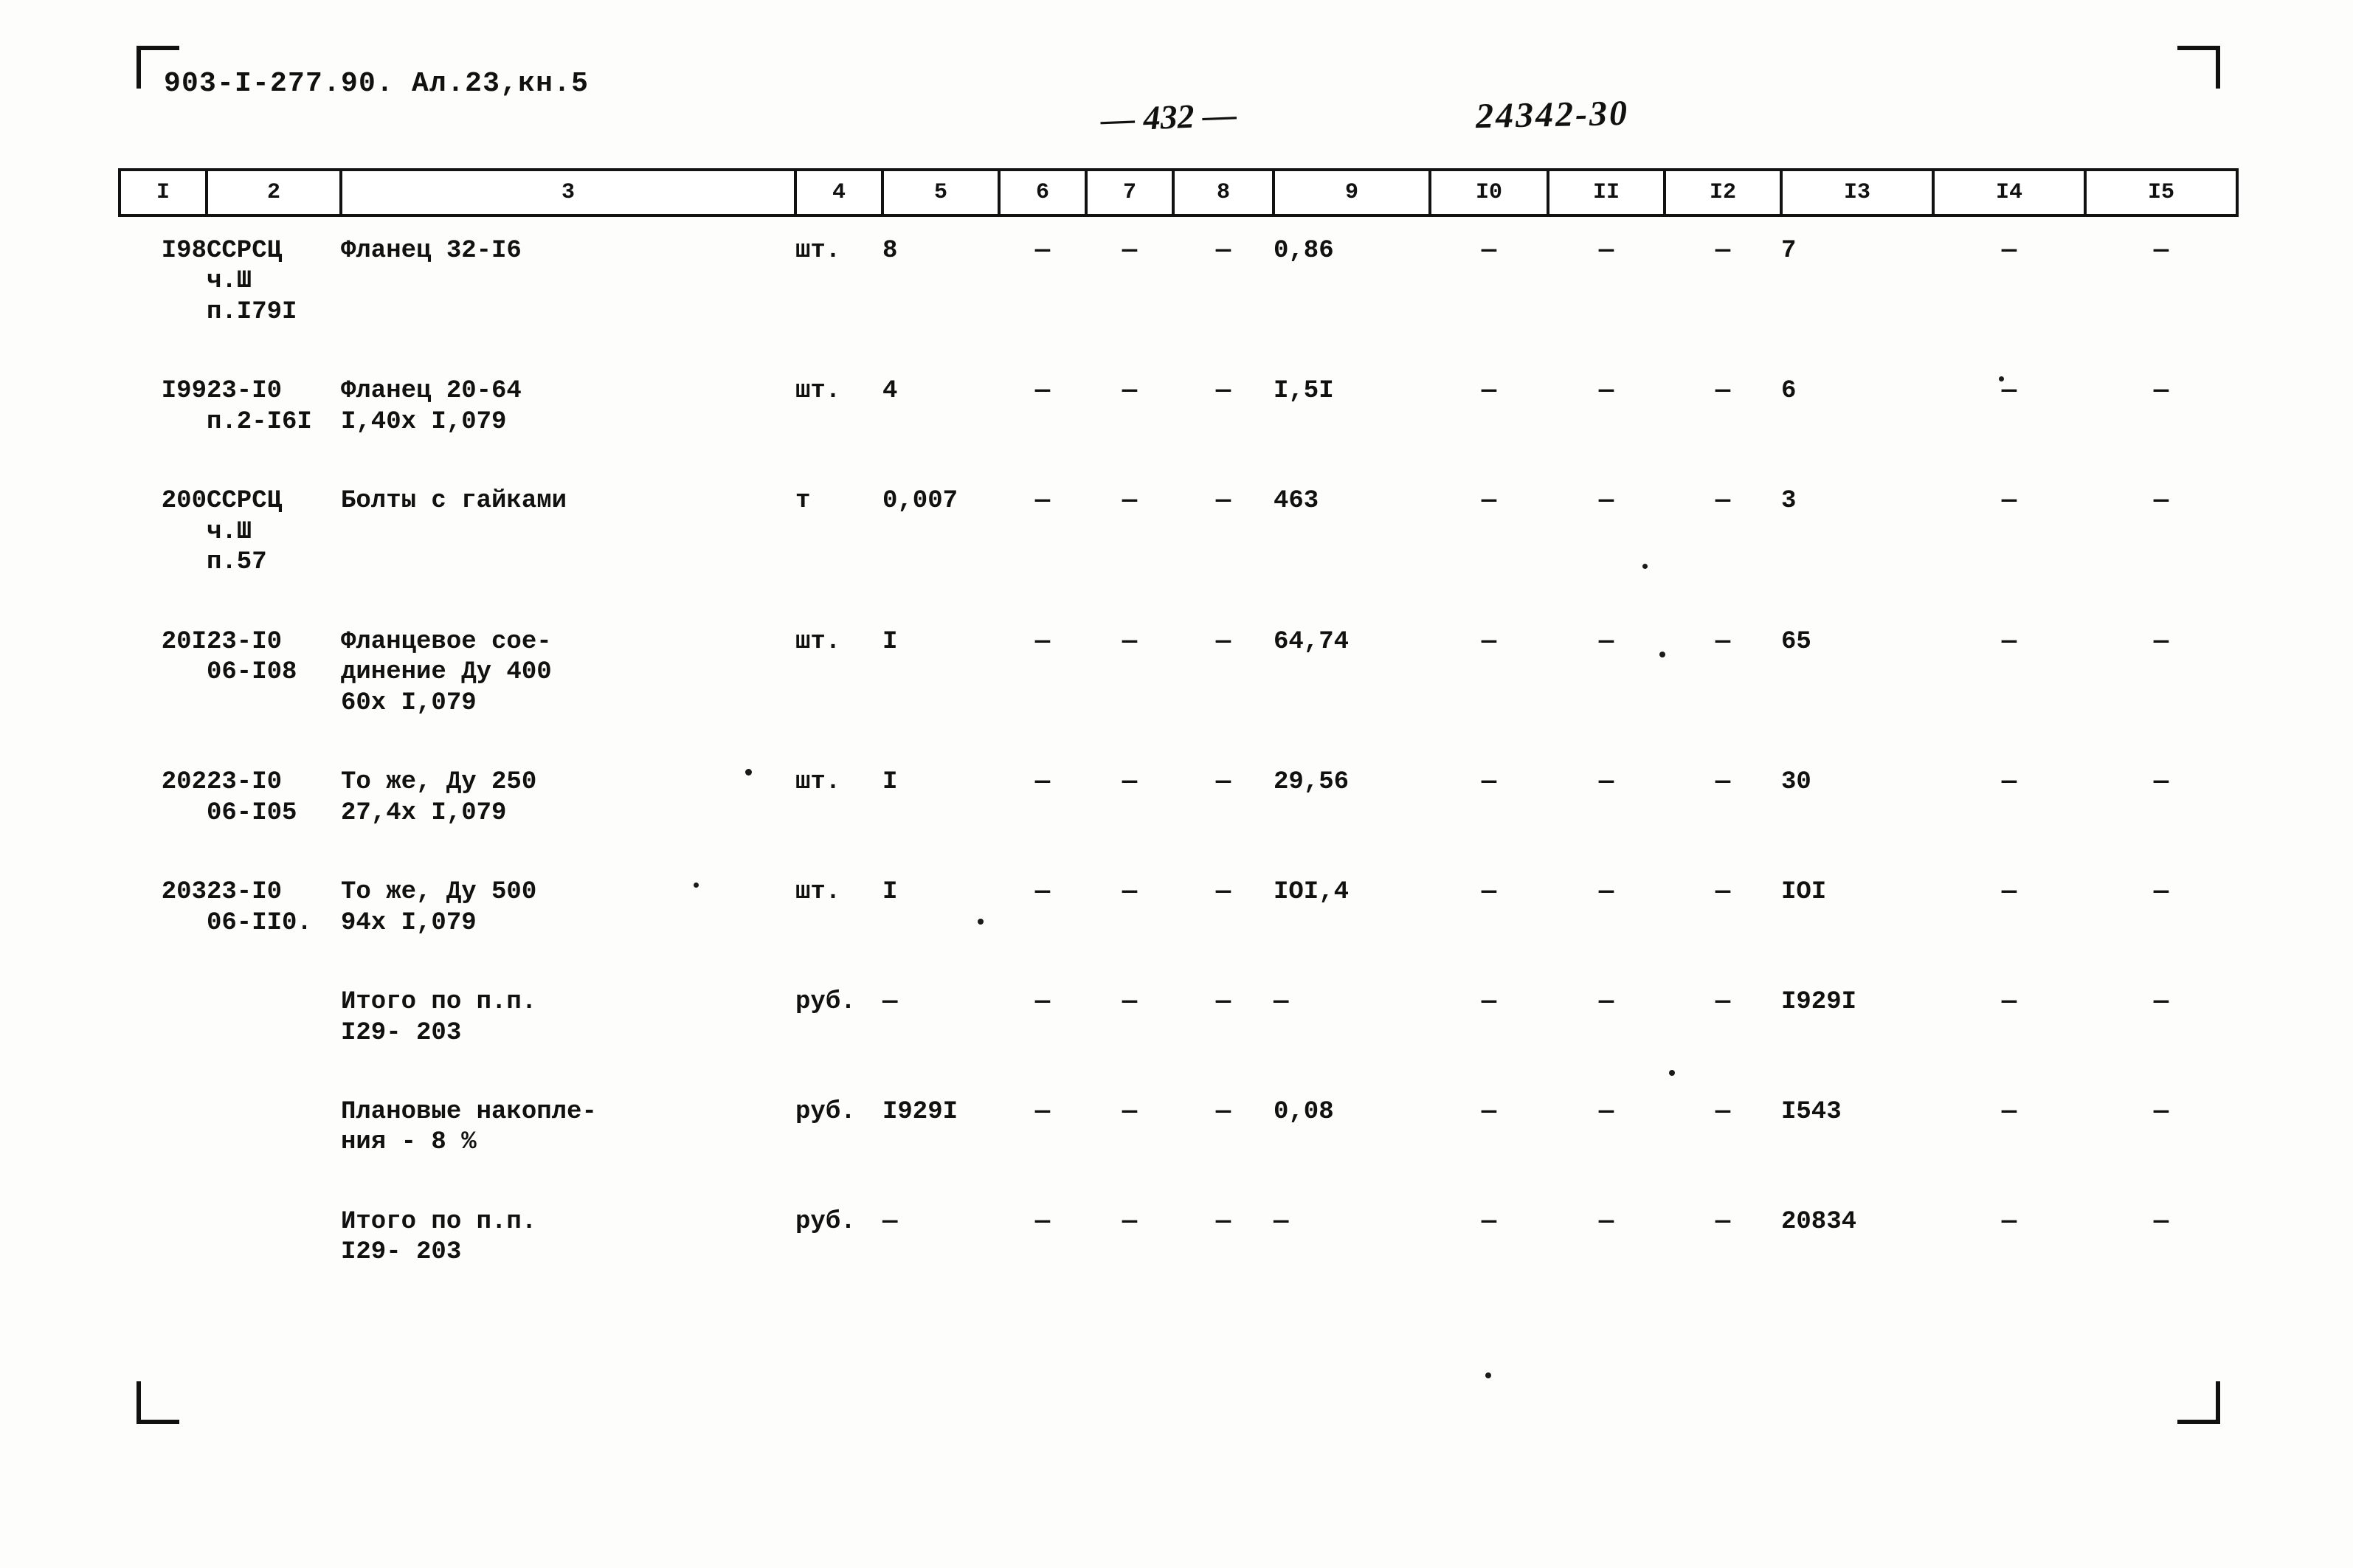  What do you see at coordinates (1304, 251) in the screenshot?
I see `row-col-9: 0,86` at bounding box center [1304, 251].